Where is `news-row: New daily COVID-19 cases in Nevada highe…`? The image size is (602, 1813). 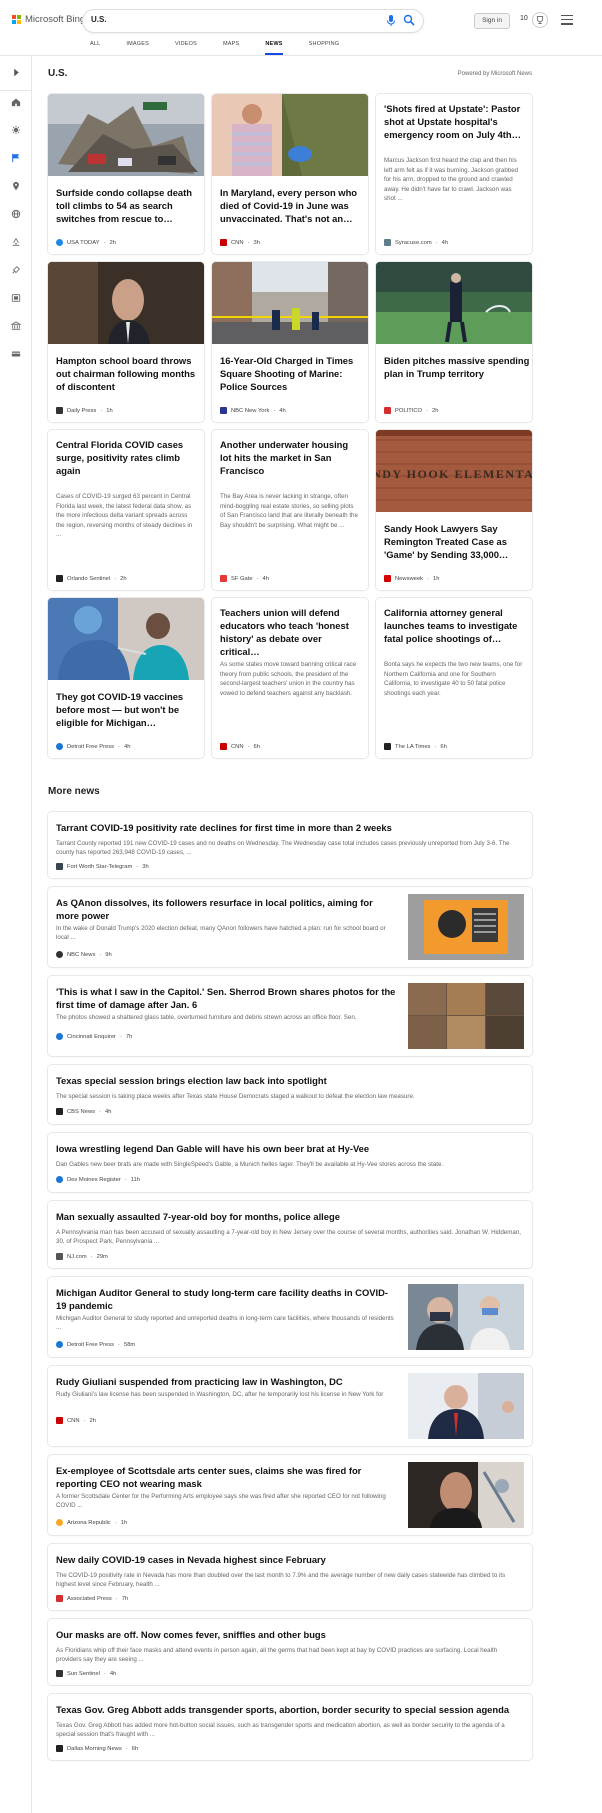
news-row: New daily COVID-19 cases in Nevada highe… is located at coordinates (290, 1577).